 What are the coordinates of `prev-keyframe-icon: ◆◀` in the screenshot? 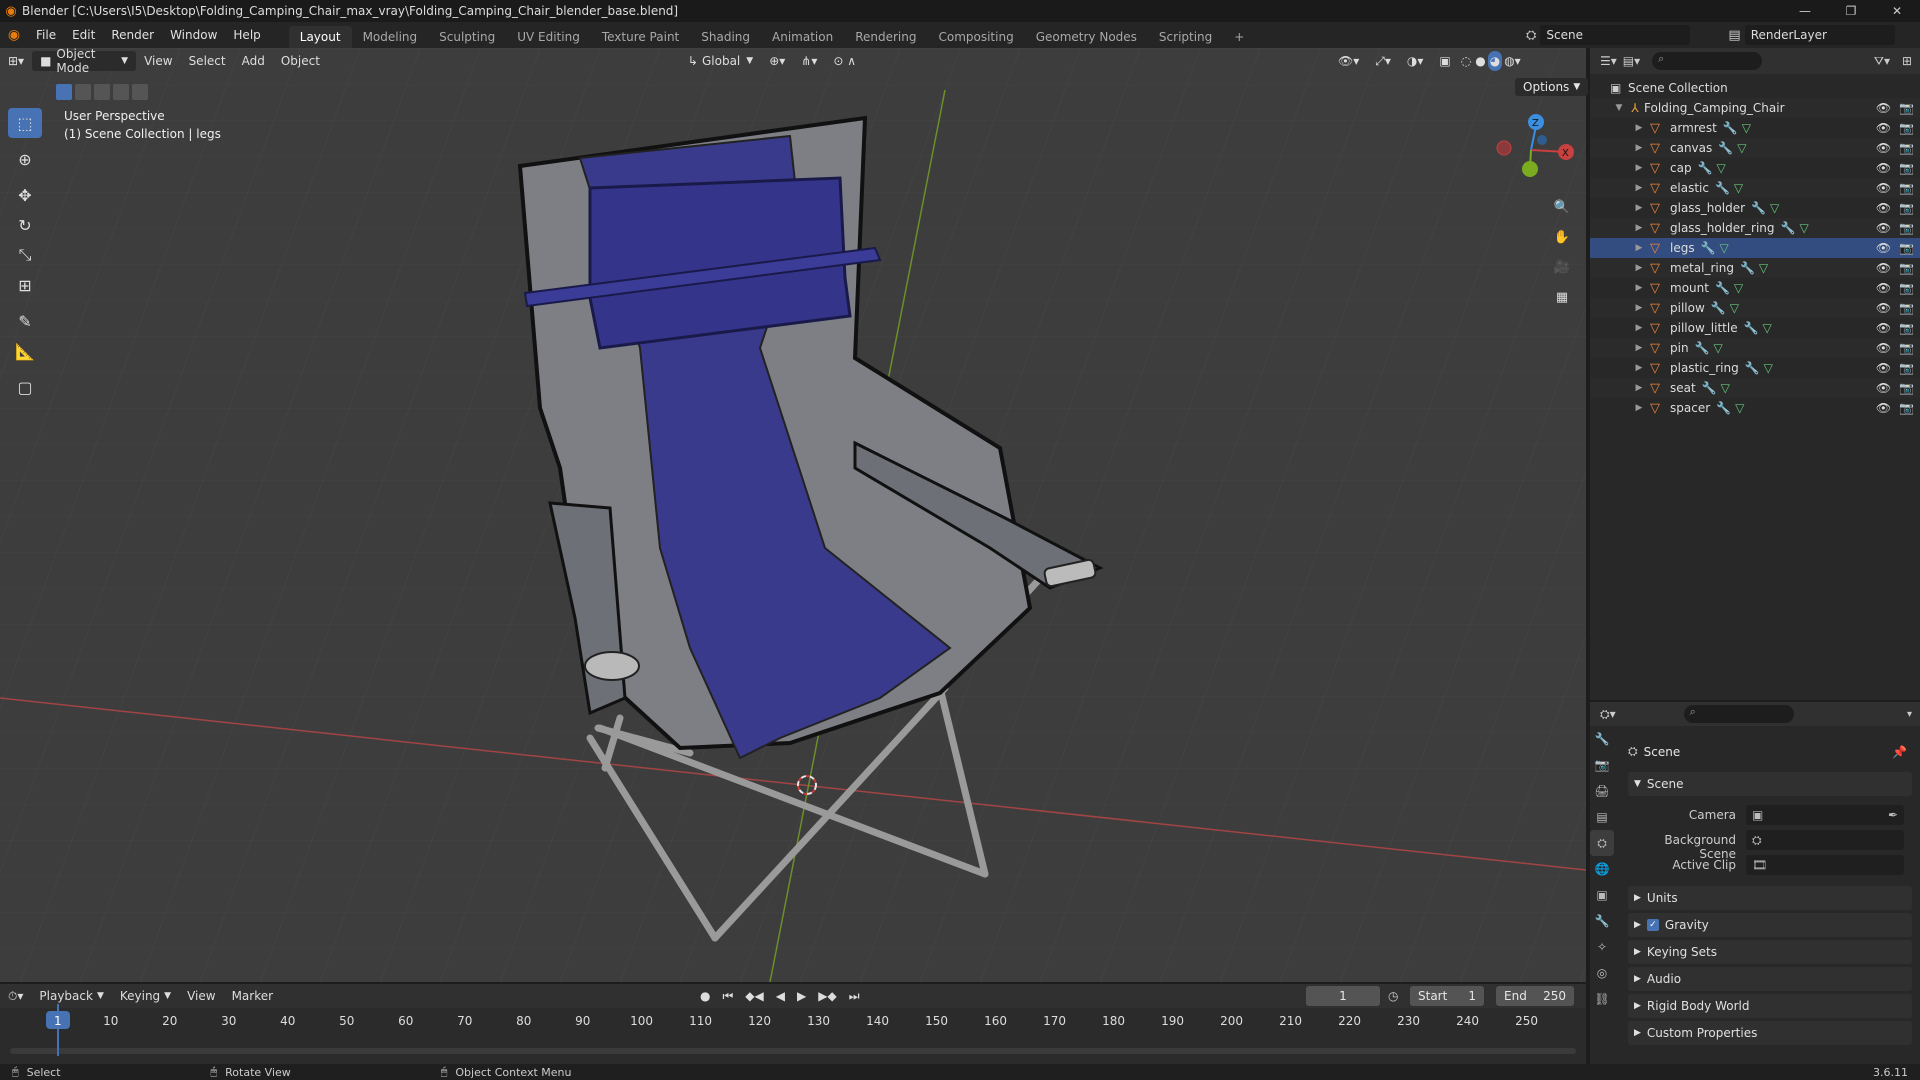 It's located at (754, 996).